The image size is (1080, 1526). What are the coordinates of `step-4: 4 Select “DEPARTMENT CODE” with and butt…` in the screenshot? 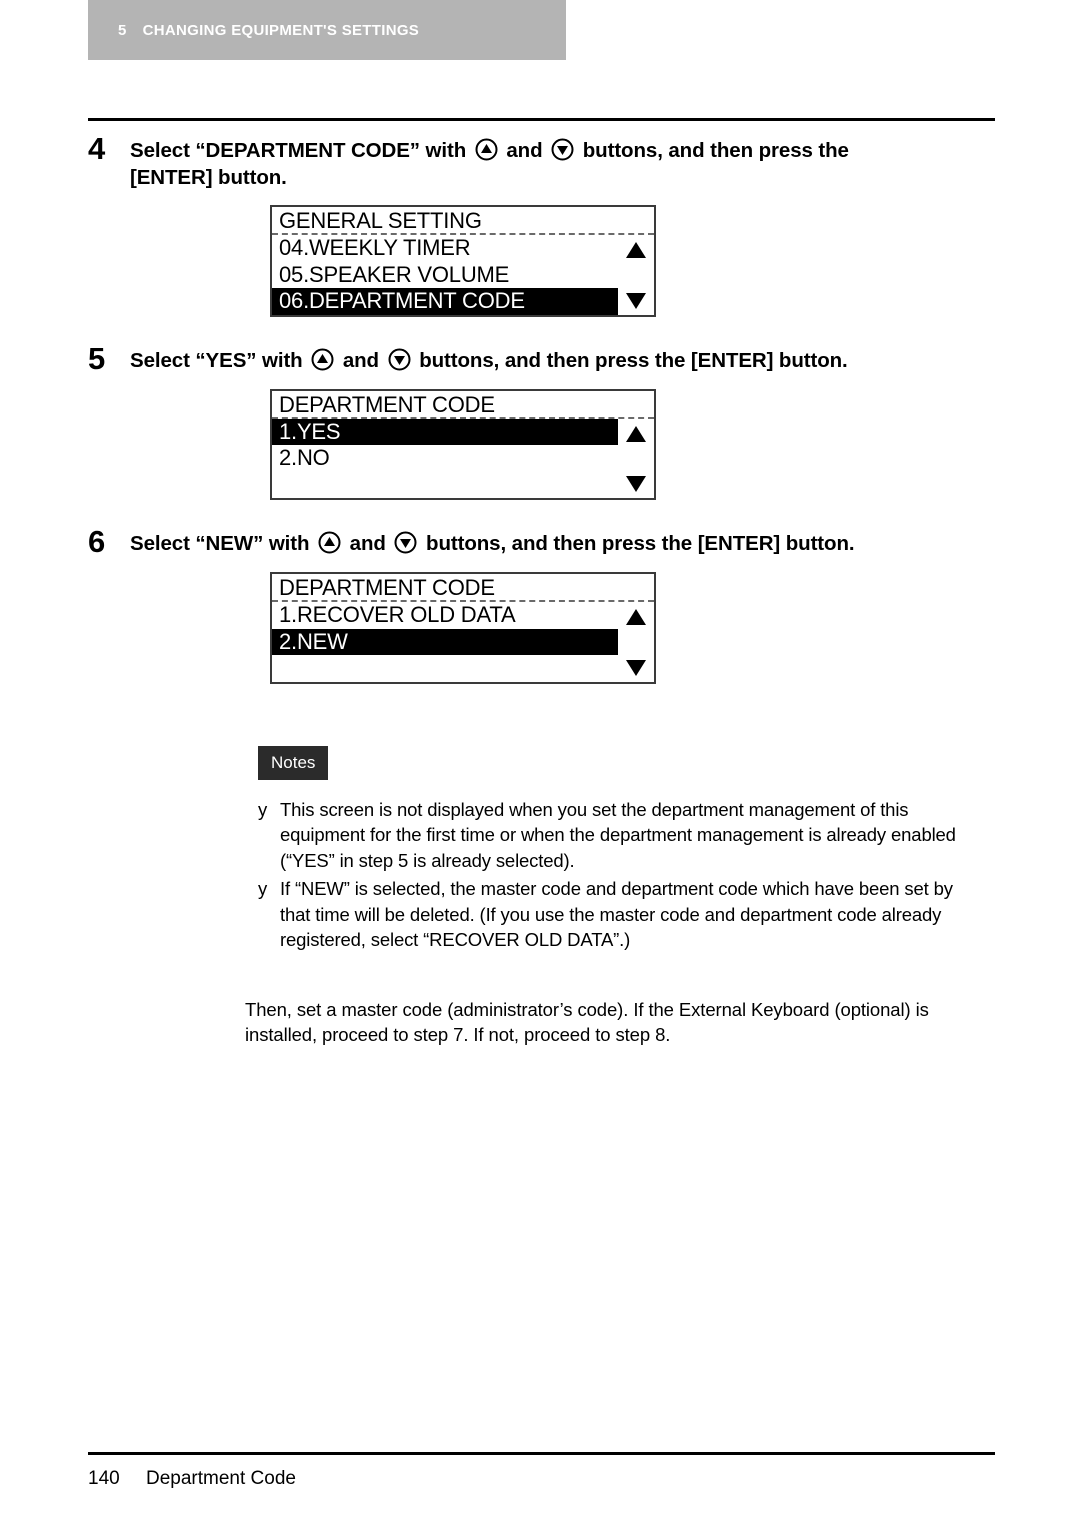 It's located at (541, 162).